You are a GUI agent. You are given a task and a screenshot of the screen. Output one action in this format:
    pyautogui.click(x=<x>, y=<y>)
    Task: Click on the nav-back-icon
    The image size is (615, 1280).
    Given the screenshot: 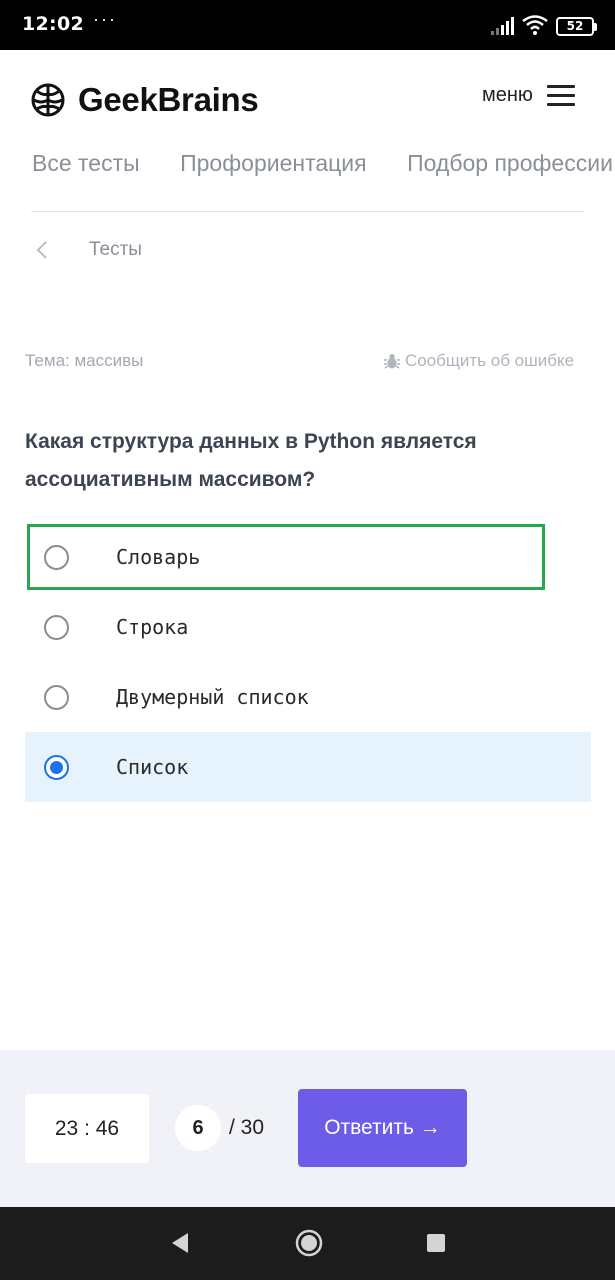 What is the action you would take?
    pyautogui.click(x=180, y=1243)
    